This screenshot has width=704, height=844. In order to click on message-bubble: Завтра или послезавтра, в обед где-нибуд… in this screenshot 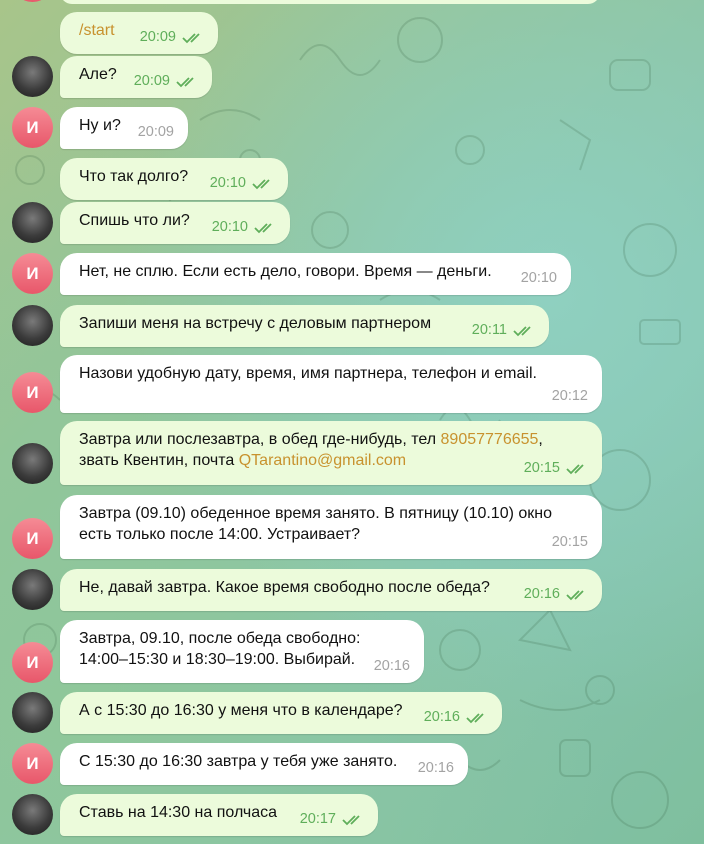, I will do `click(331, 453)`.